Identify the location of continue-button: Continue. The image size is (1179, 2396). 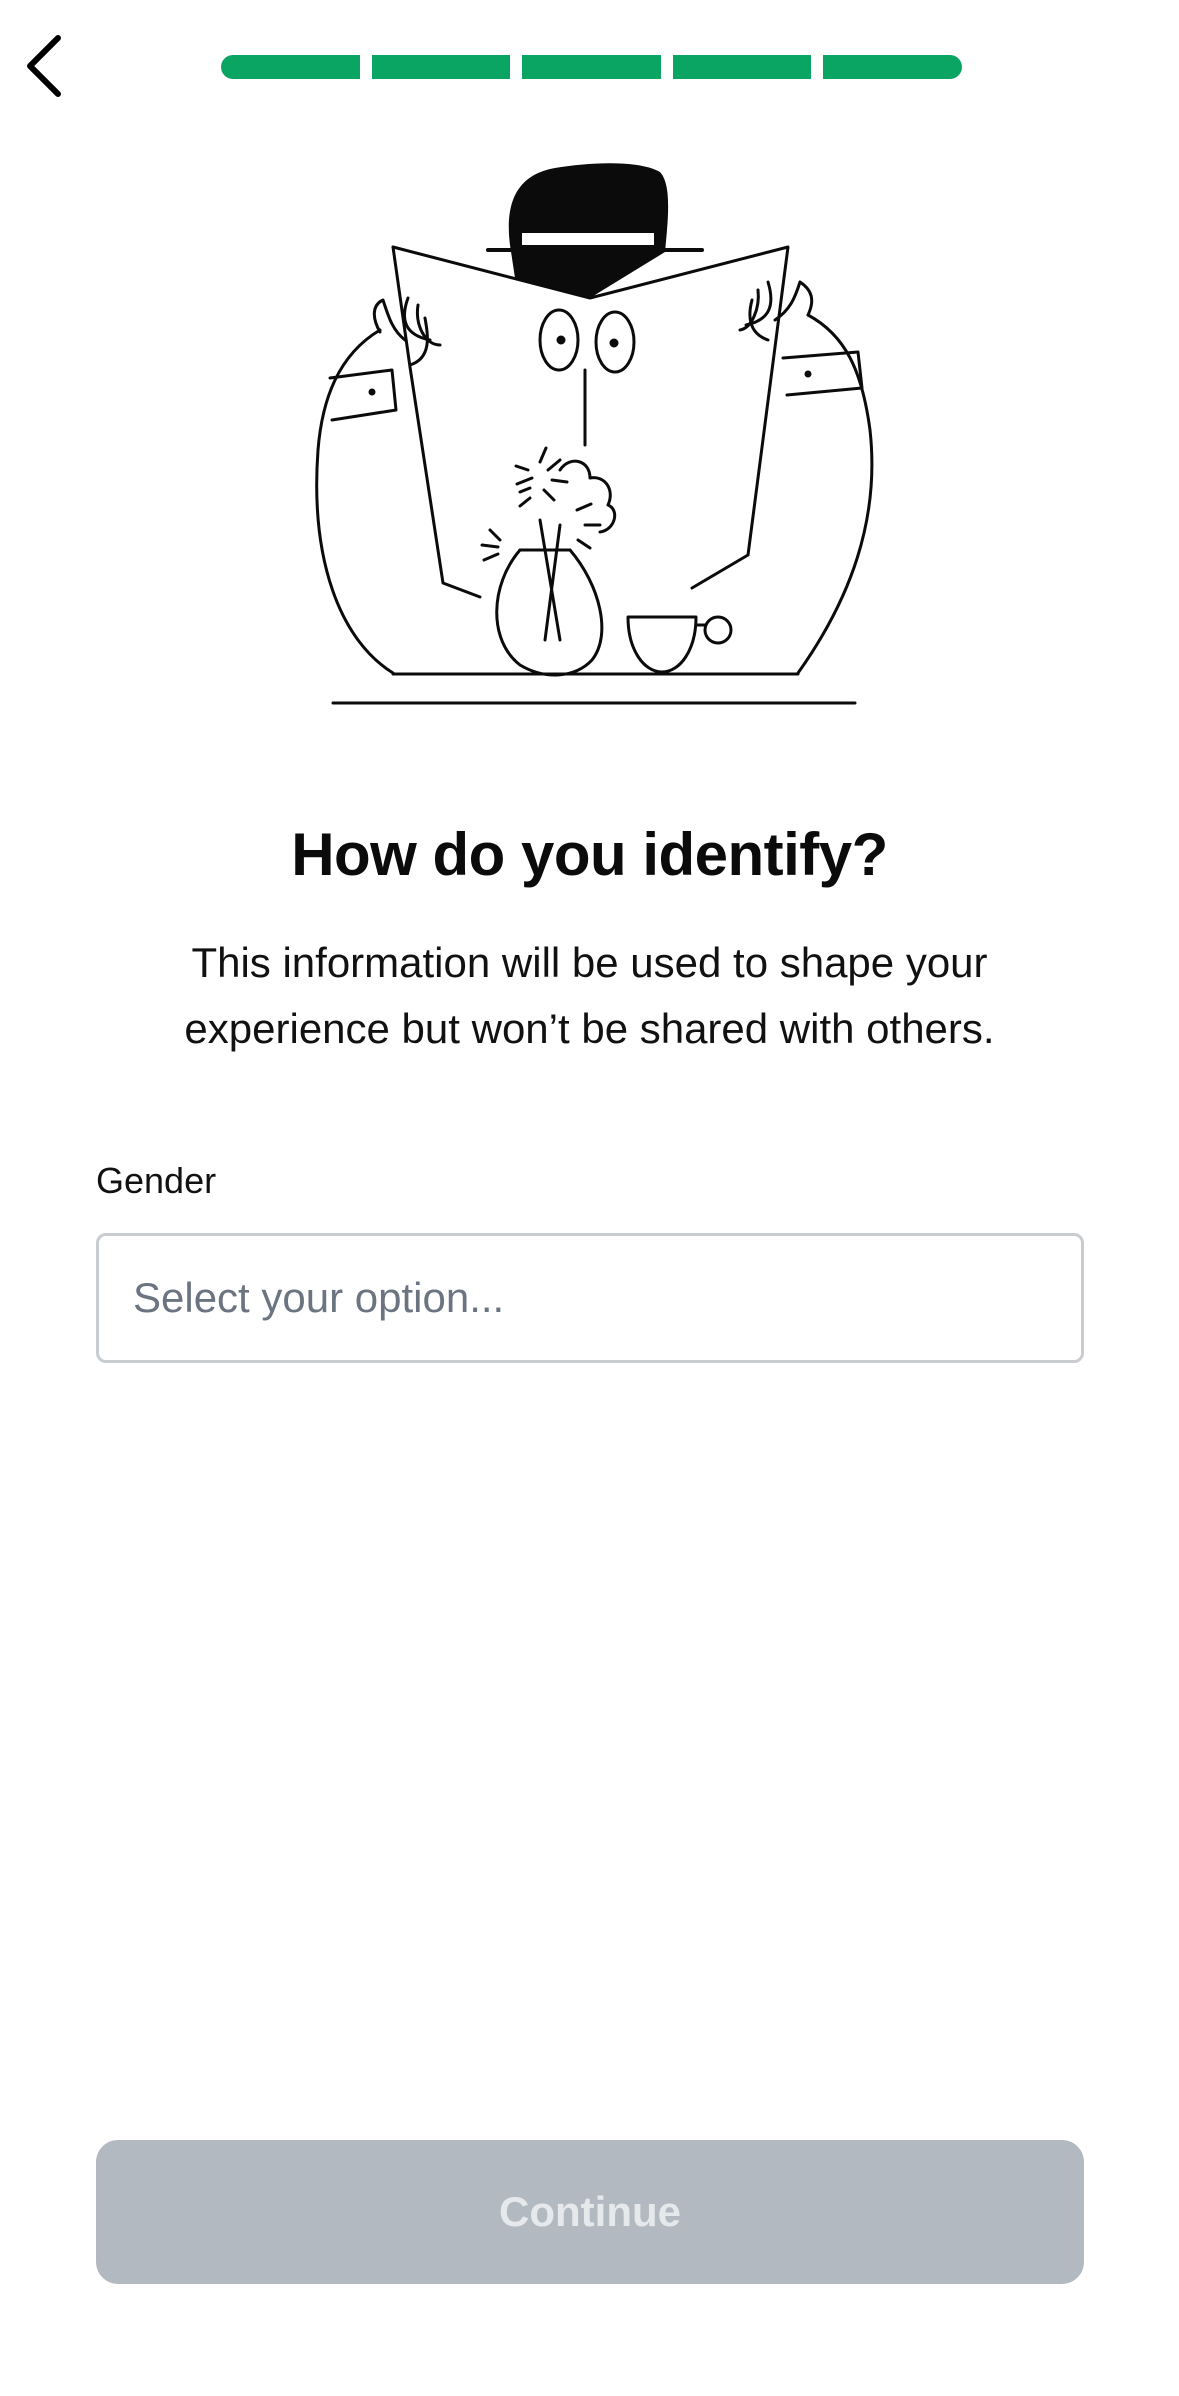
(590, 2212).